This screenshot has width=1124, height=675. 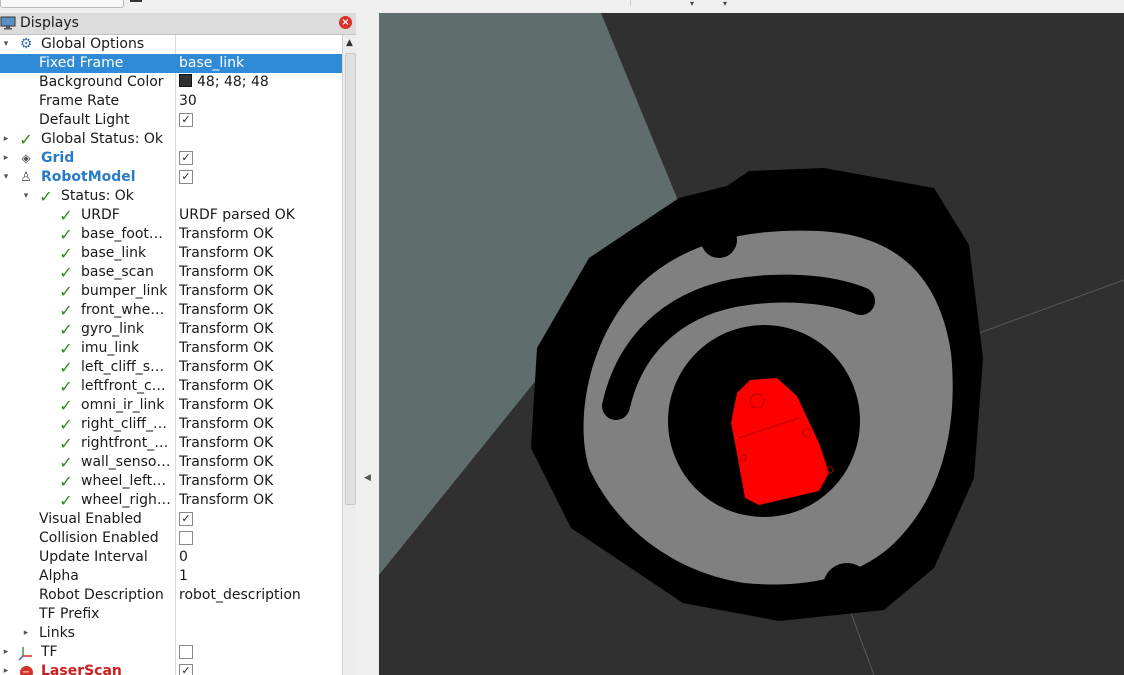 I want to click on tree-row-tf-prefix: TF Prefix, so click(x=171, y=614).